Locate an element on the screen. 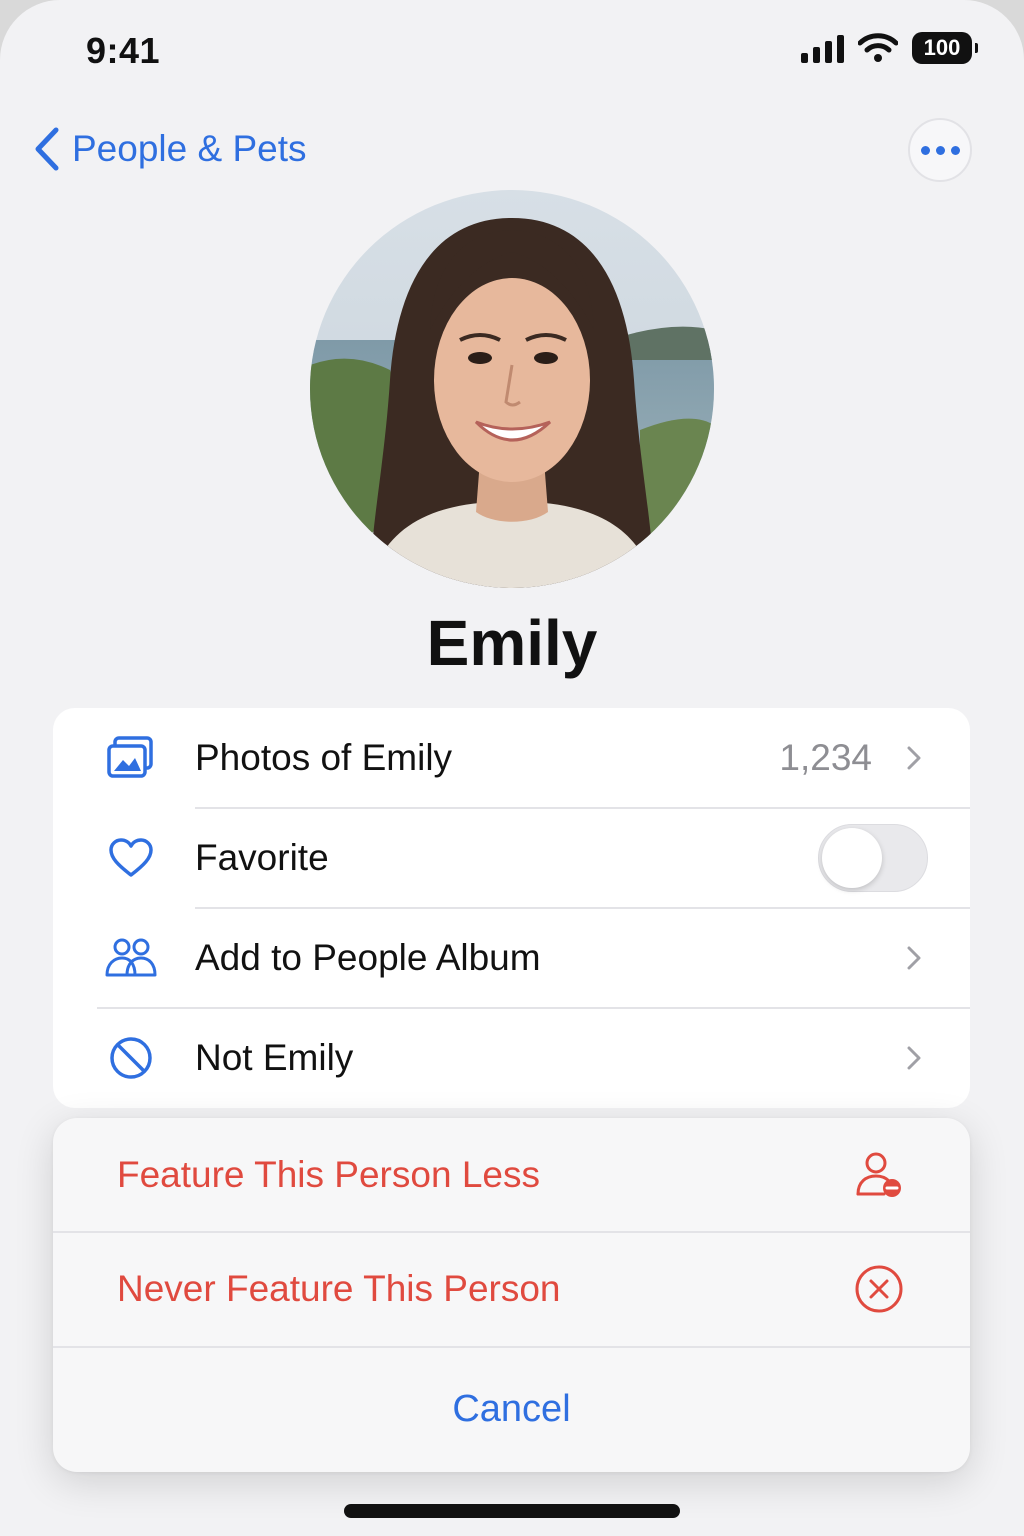 The width and height of the screenshot is (1024, 1536). person-name: Emily is located at coordinates (512, 643).